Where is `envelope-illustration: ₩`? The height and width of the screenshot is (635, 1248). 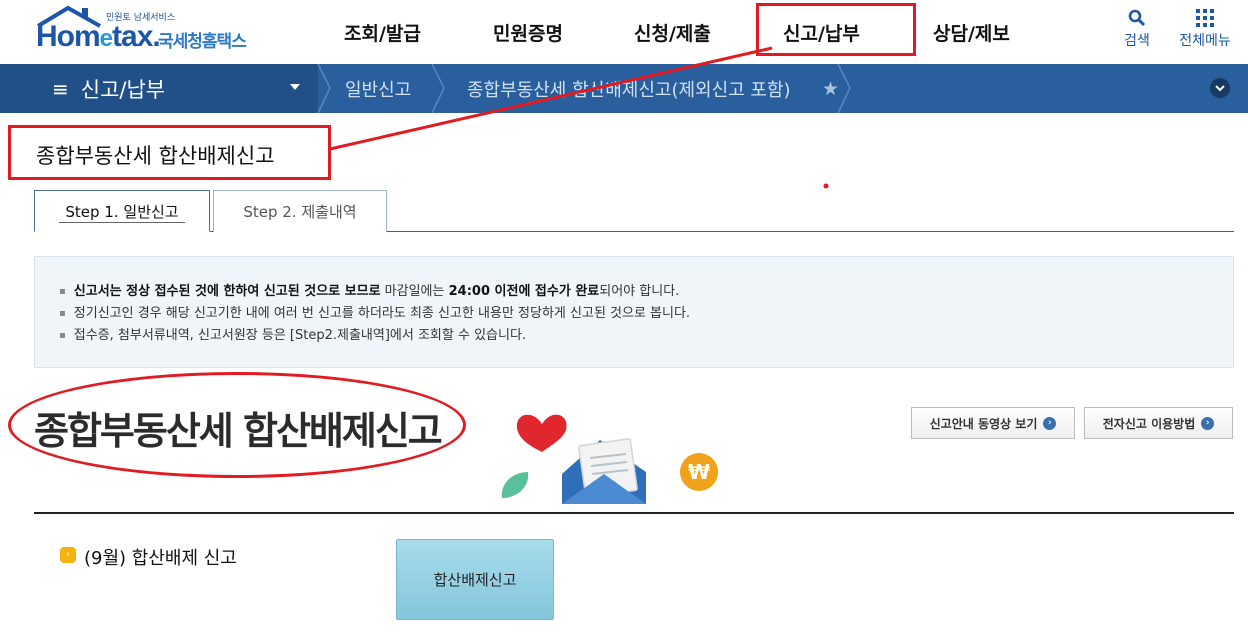
envelope-illustration: ₩ is located at coordinates (609, 459).